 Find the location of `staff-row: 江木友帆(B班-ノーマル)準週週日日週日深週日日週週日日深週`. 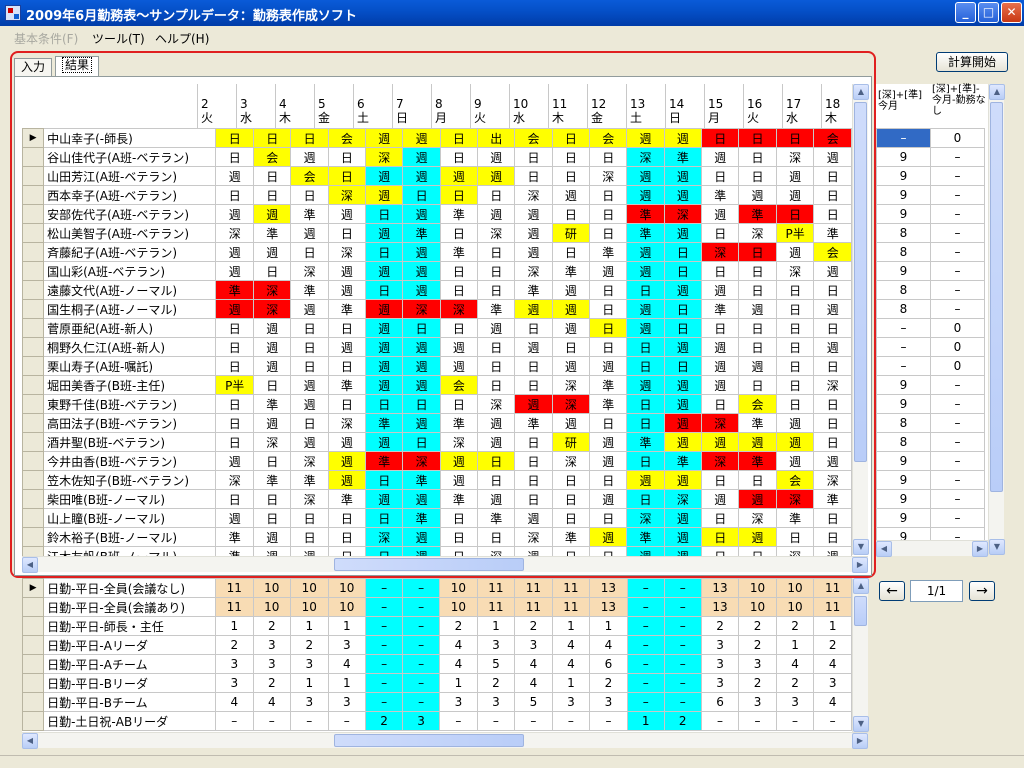

staff-row: 江木友帆(B班-ノーマル)準週週日日週日深週日日週週日日深週 is located at coordinates (437, 551).